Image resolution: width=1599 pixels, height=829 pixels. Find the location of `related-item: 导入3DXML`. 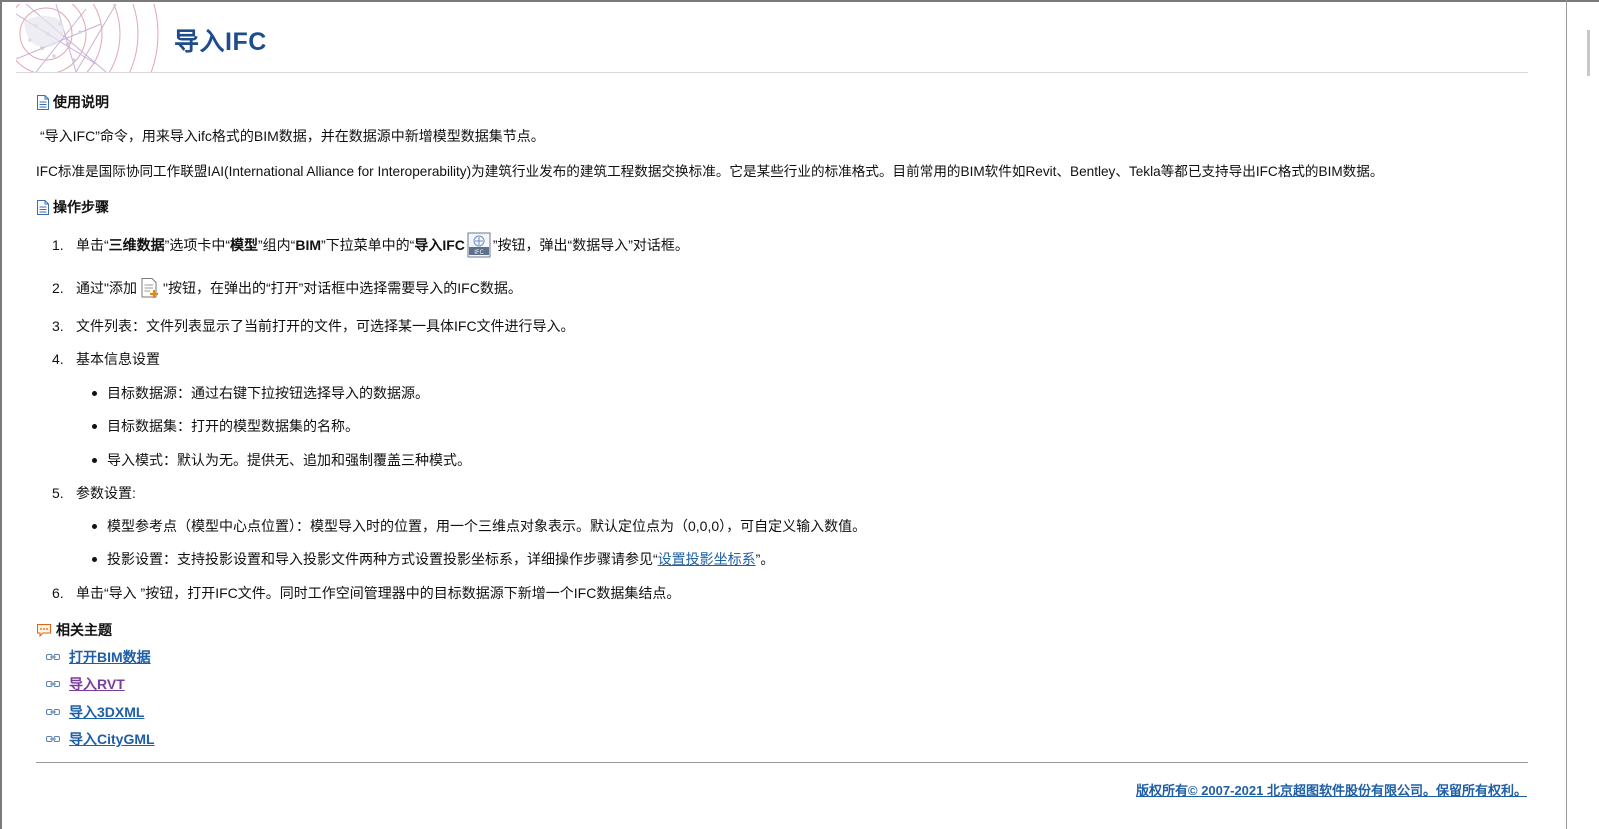

related-item: 导入3DXML is located at coordinates (93, 712).